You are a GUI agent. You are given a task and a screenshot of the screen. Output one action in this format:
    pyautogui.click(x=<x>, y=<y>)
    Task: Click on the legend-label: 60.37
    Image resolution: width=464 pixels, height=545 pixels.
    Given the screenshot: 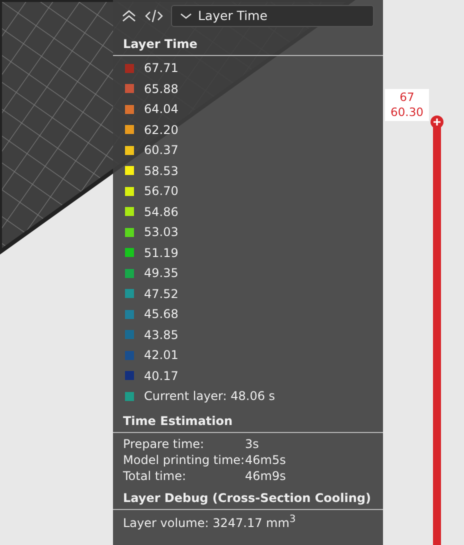 What is the action you would take?
    pyautogui.click(x=161, y=150)
    